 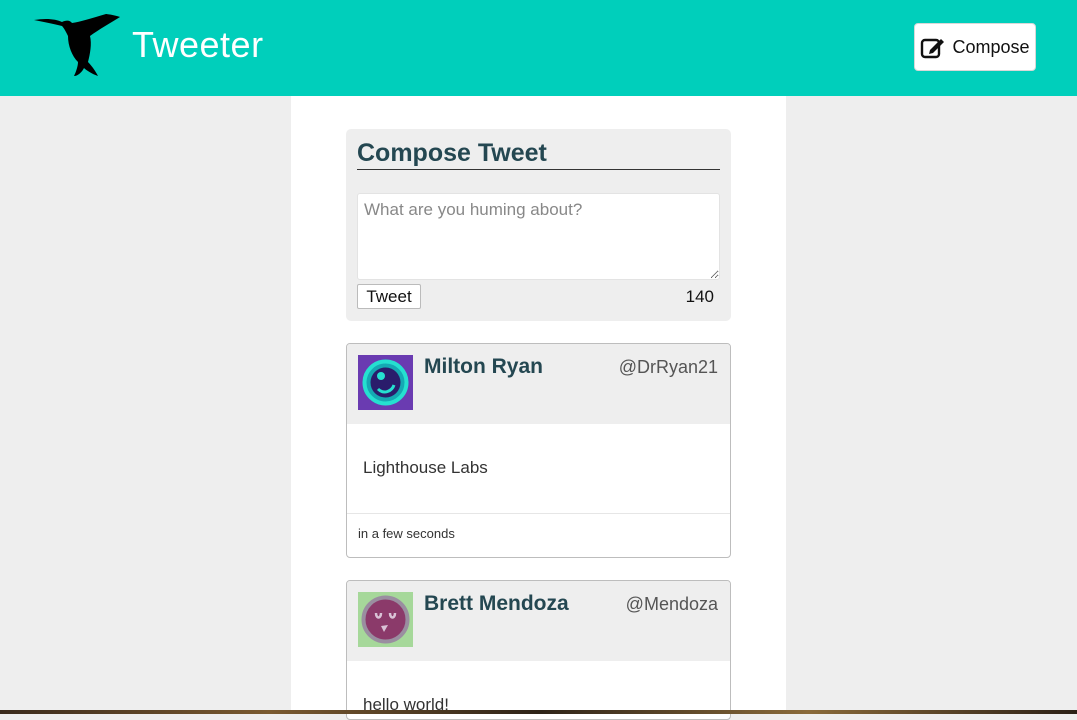 What do you see at coordinates (406, 533) in the screenshot?
I see `tweet-timestamp: in a few seconds` at bounding box center [406, 533].